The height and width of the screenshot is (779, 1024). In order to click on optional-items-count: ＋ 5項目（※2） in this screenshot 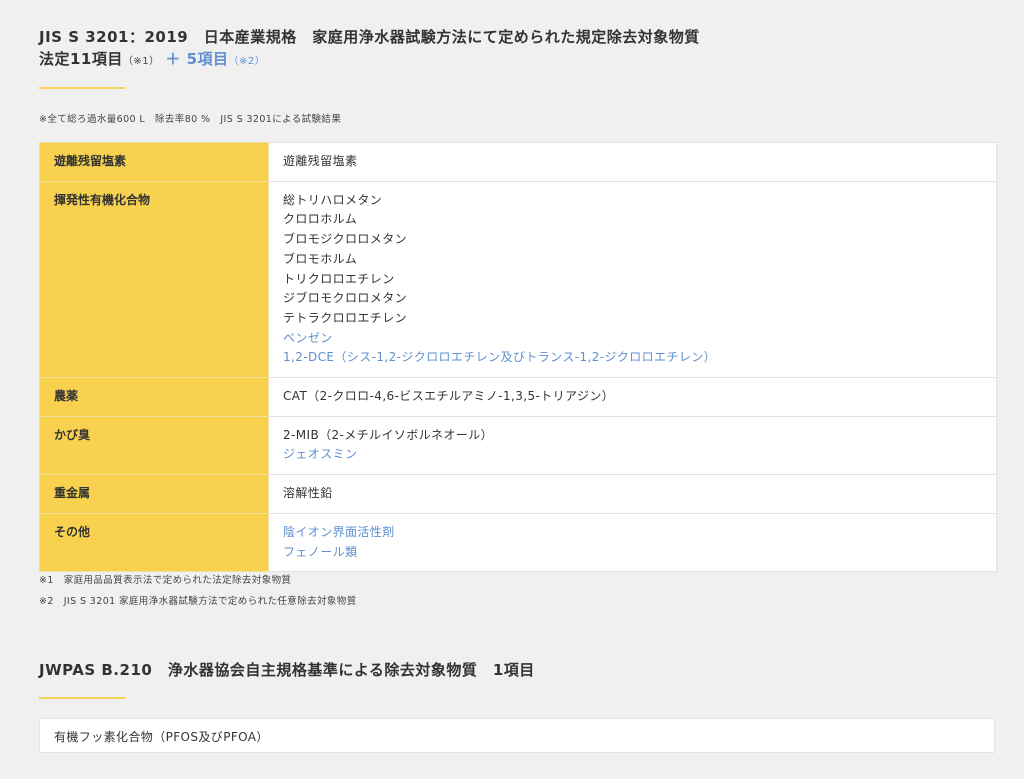, I will do `click(215, 59)`.